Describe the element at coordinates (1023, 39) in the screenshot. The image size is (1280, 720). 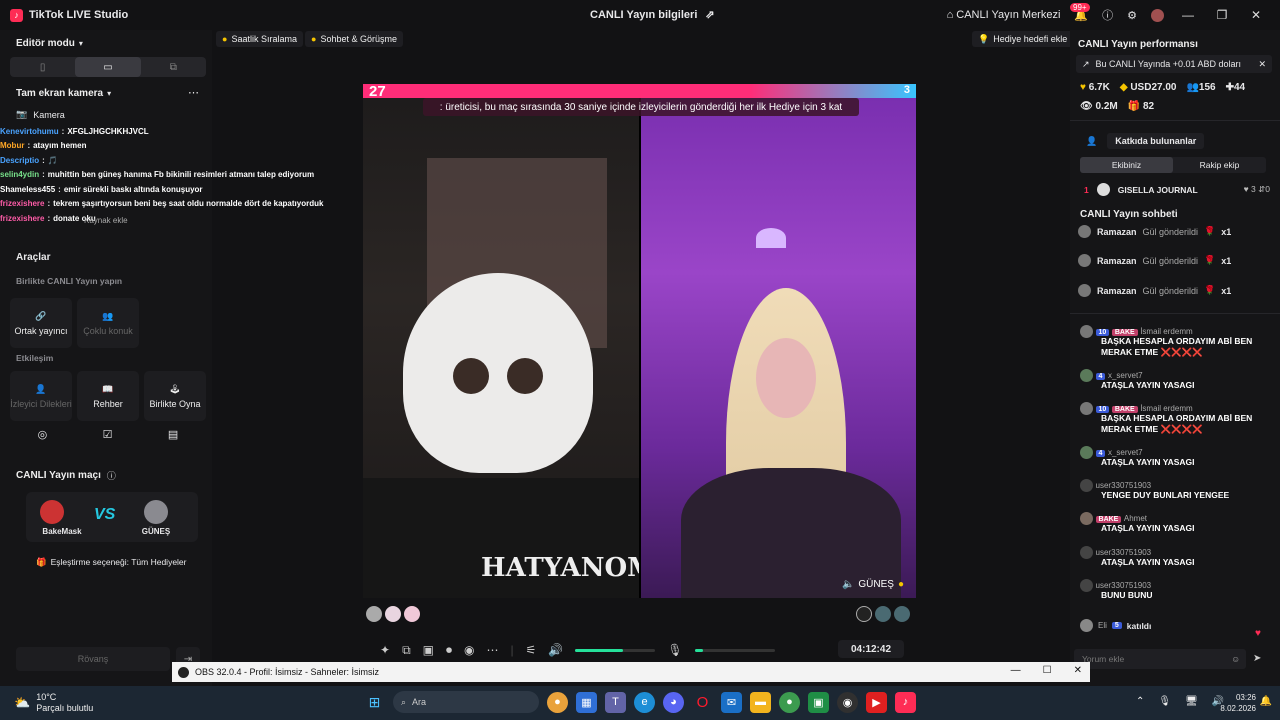
I see `gift-goal-chip: 💡 Hediye hedefi ekle` at that location.